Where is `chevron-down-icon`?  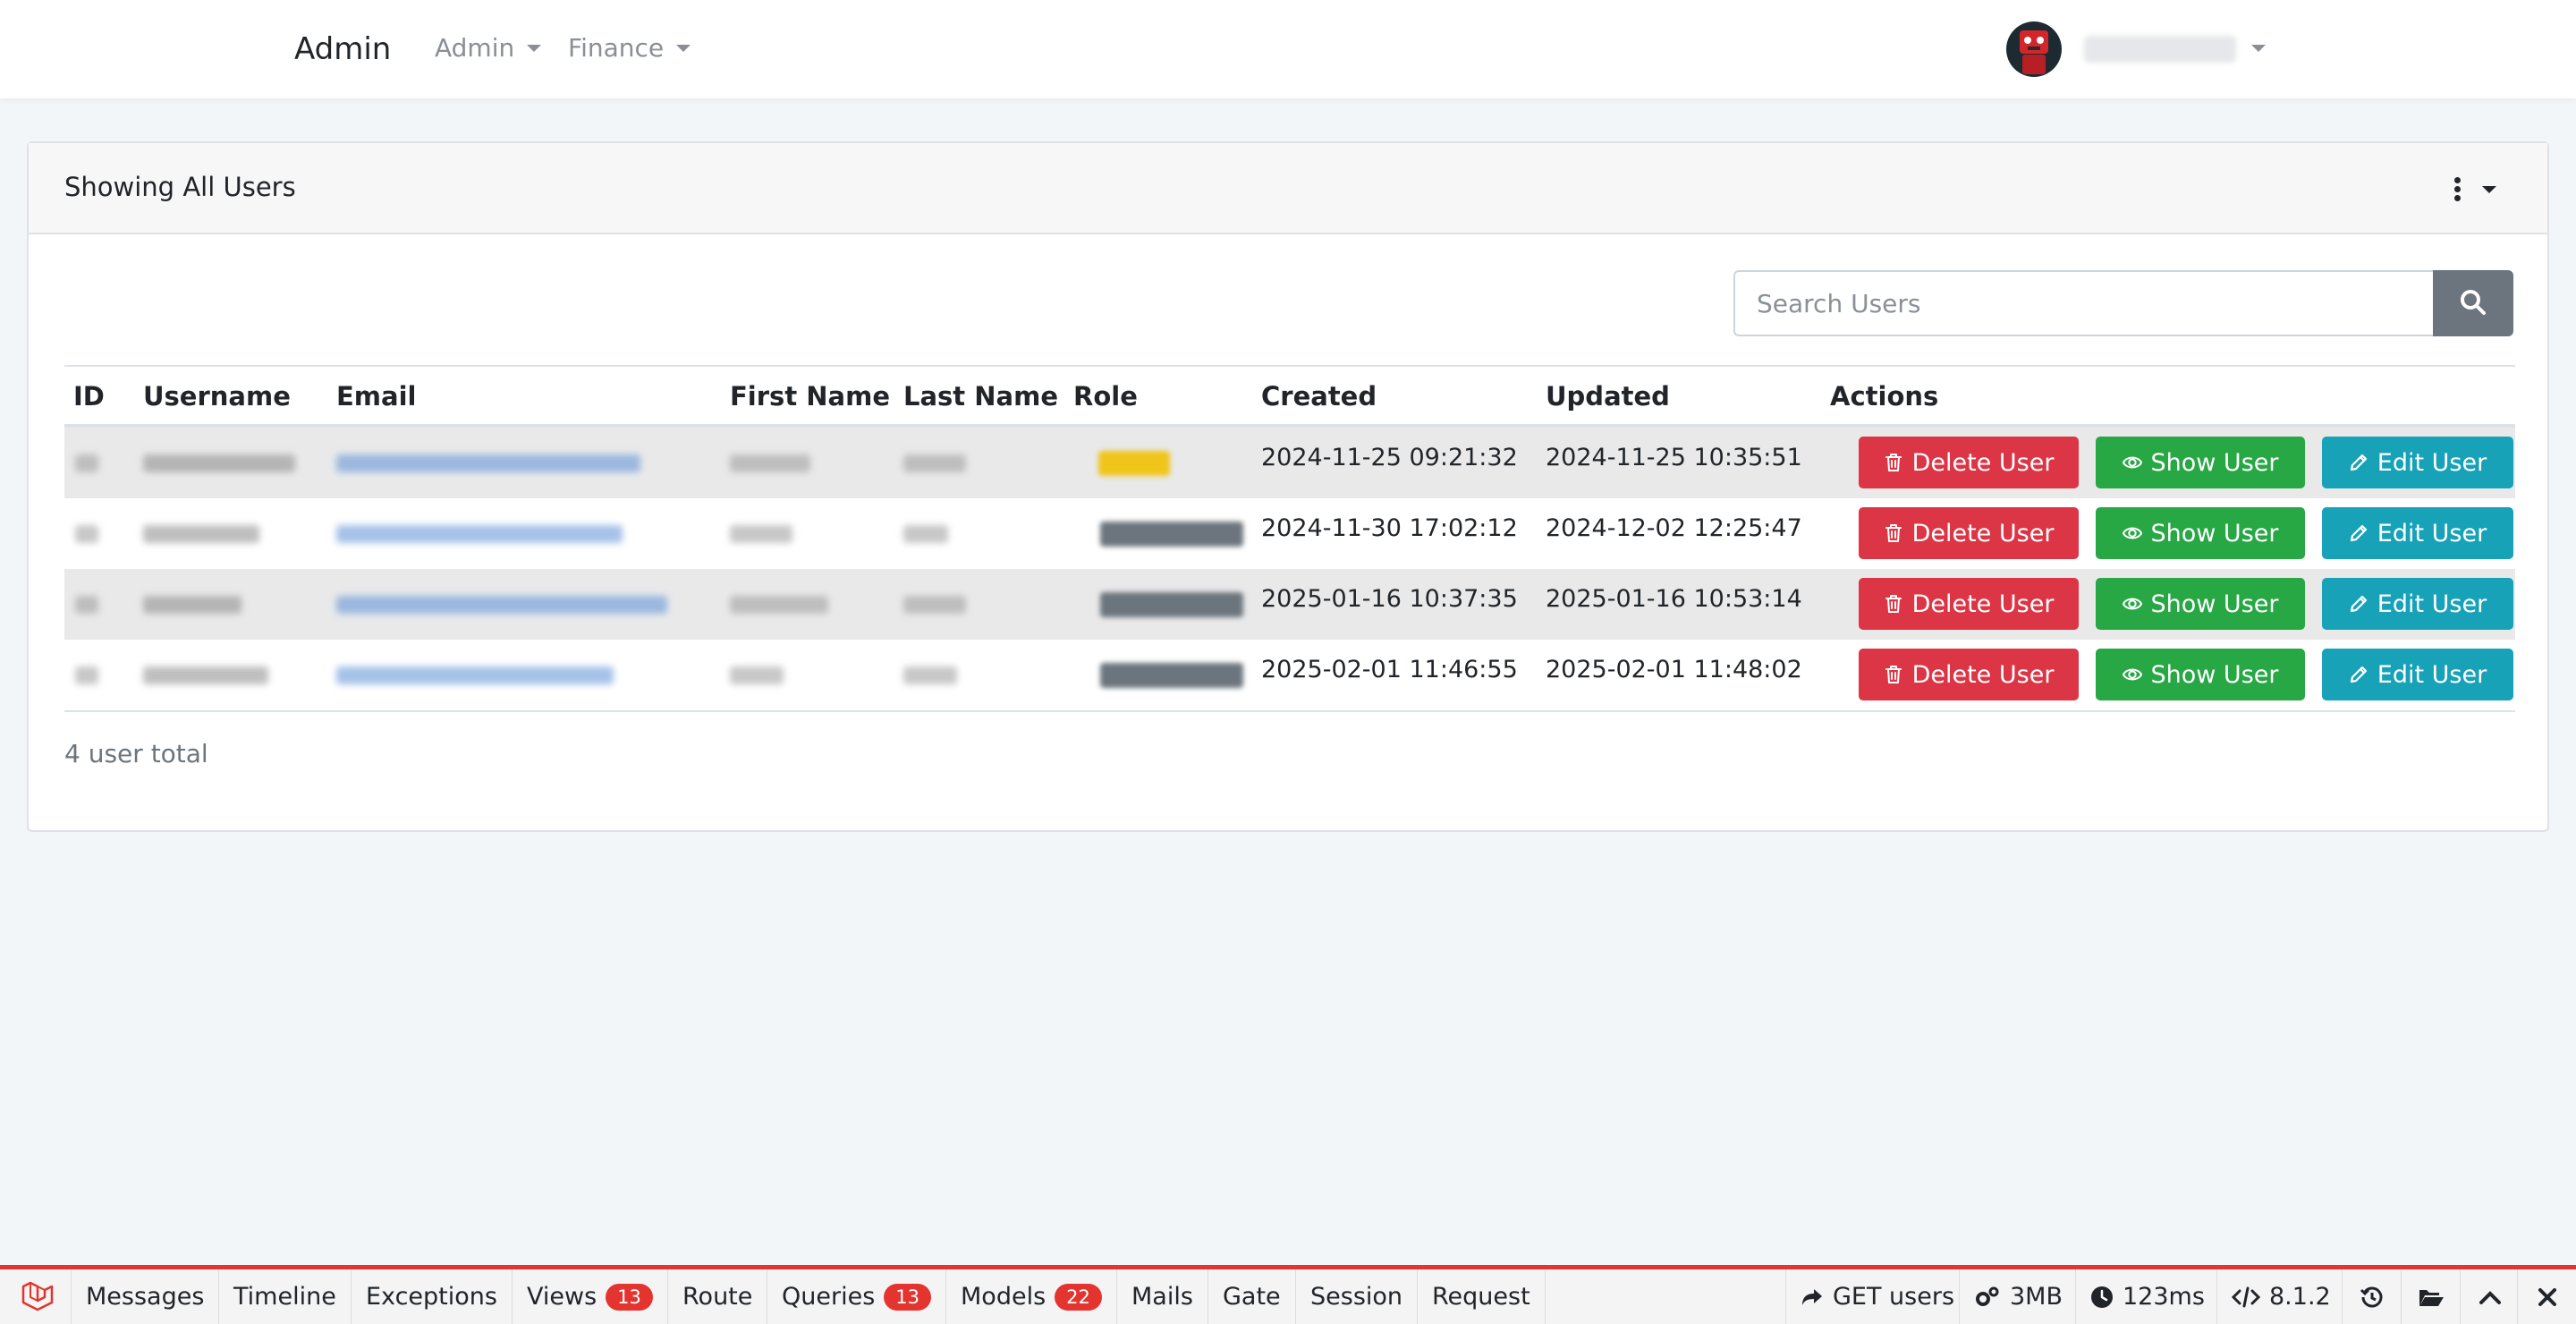
chevron-down-icon is located at coordinates (2489, 189).